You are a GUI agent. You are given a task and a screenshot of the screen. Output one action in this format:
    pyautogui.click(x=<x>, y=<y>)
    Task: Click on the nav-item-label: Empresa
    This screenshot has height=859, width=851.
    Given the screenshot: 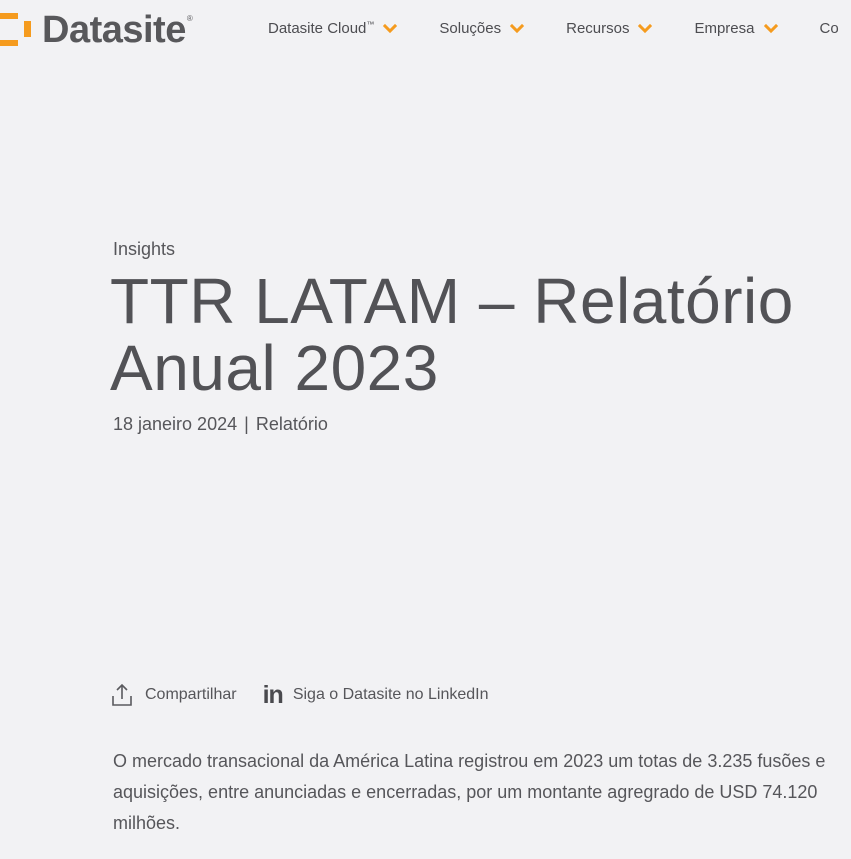 What is the action you would take?
    pyautogui.click(x=724, y=28)
    